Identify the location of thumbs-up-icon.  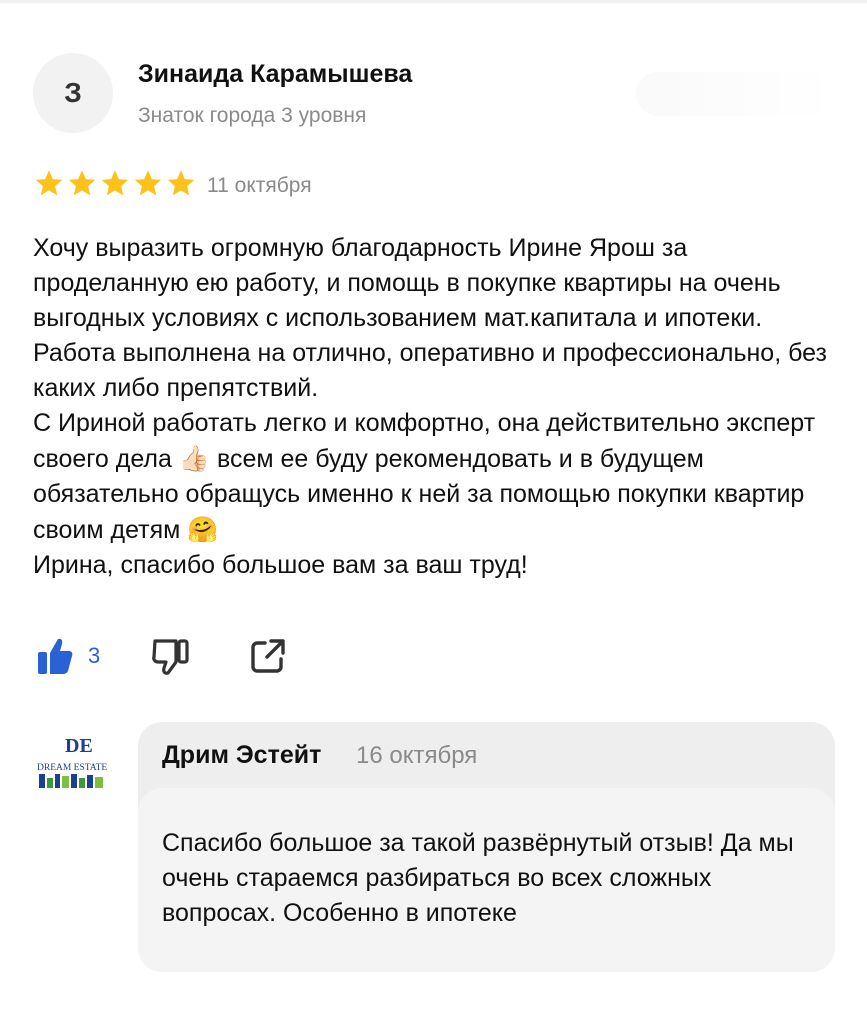
(55, 656).